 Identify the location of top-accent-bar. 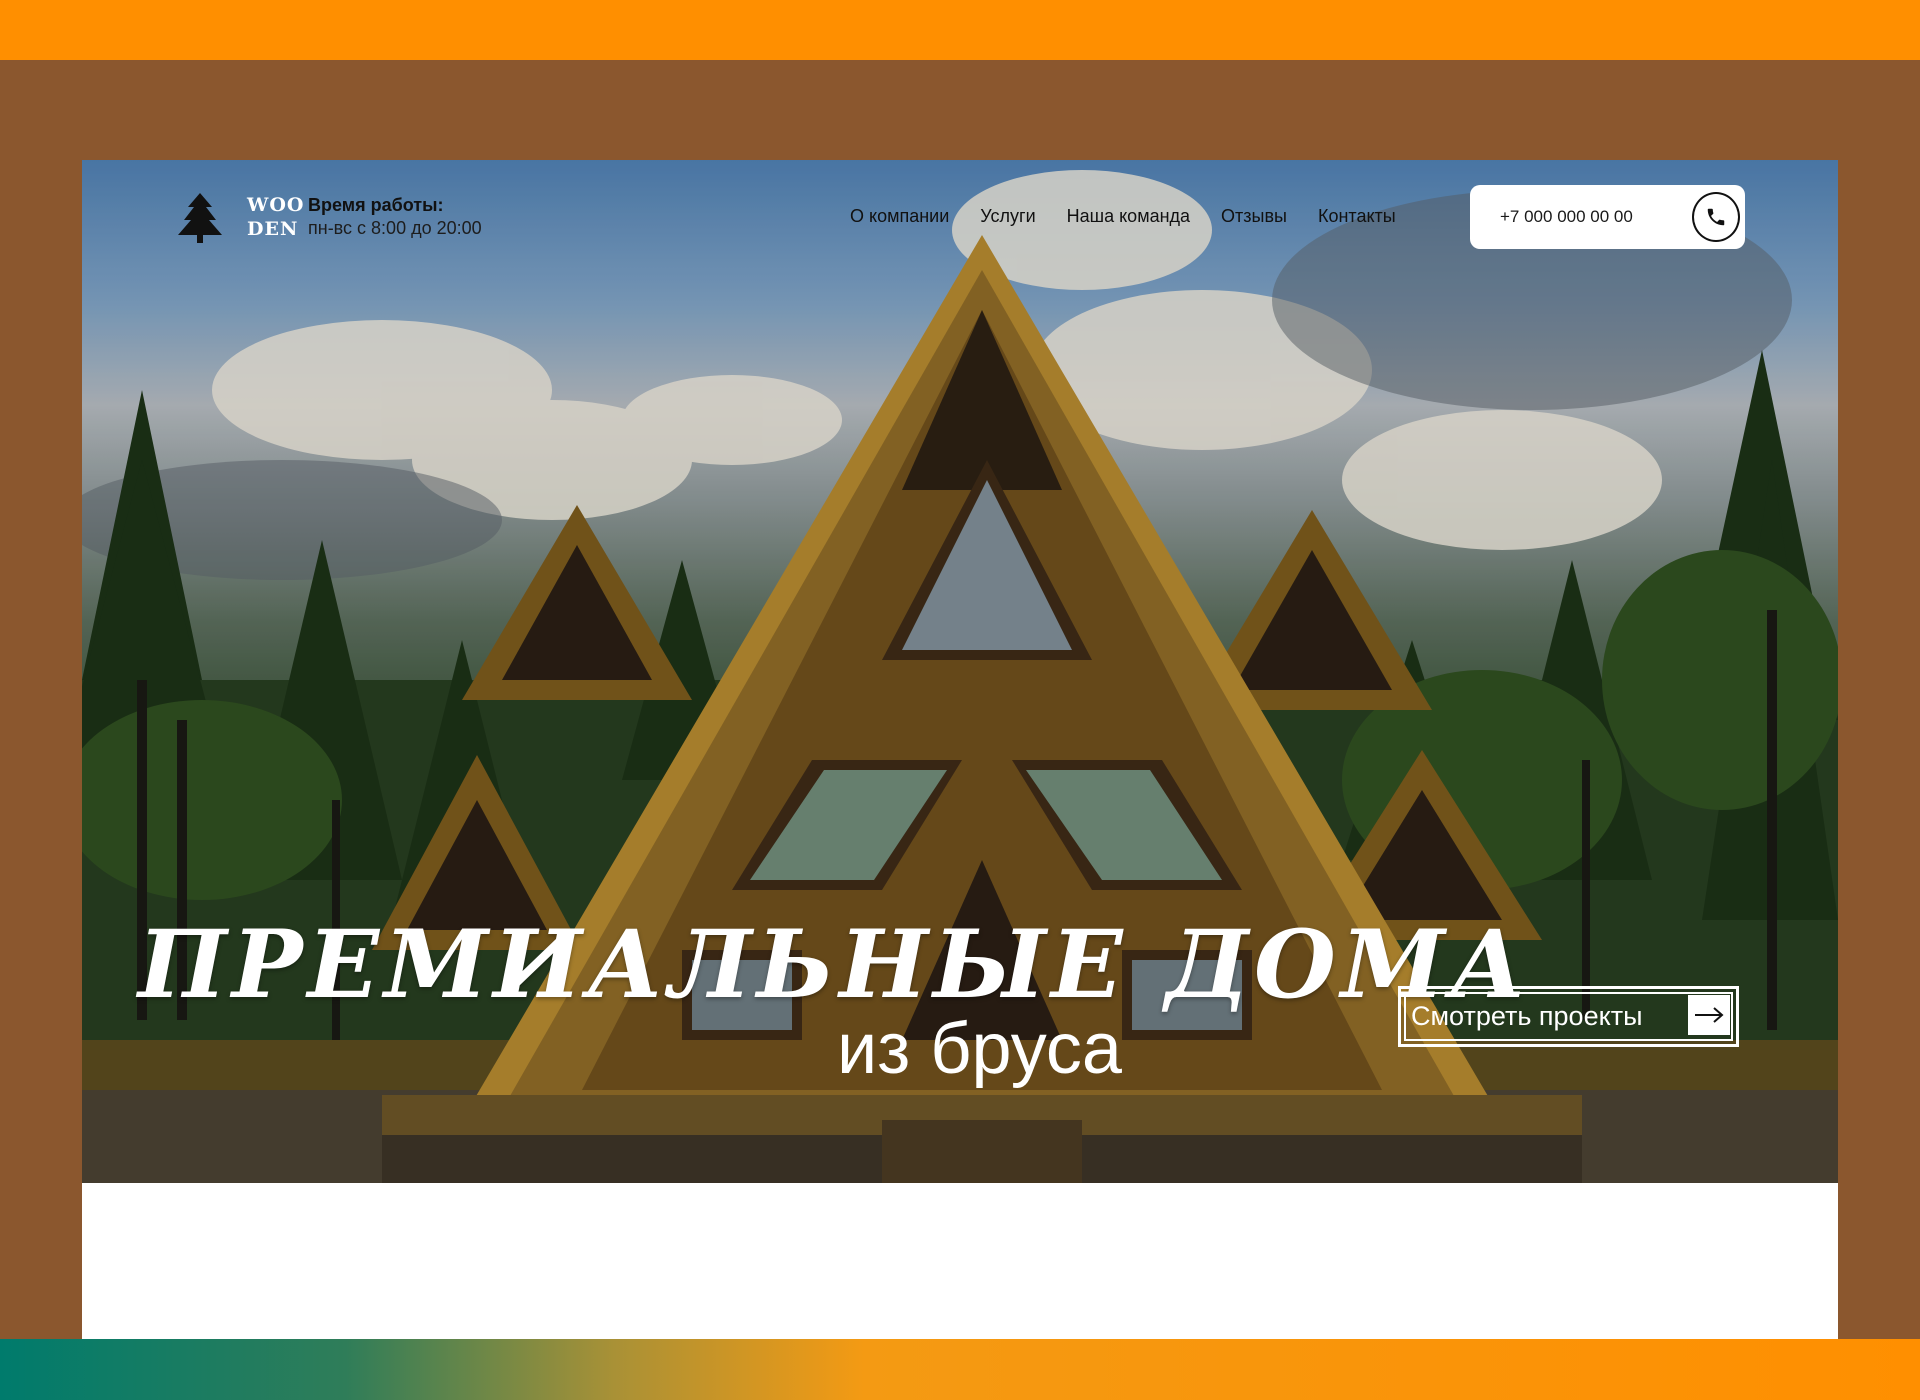
(960, 30).